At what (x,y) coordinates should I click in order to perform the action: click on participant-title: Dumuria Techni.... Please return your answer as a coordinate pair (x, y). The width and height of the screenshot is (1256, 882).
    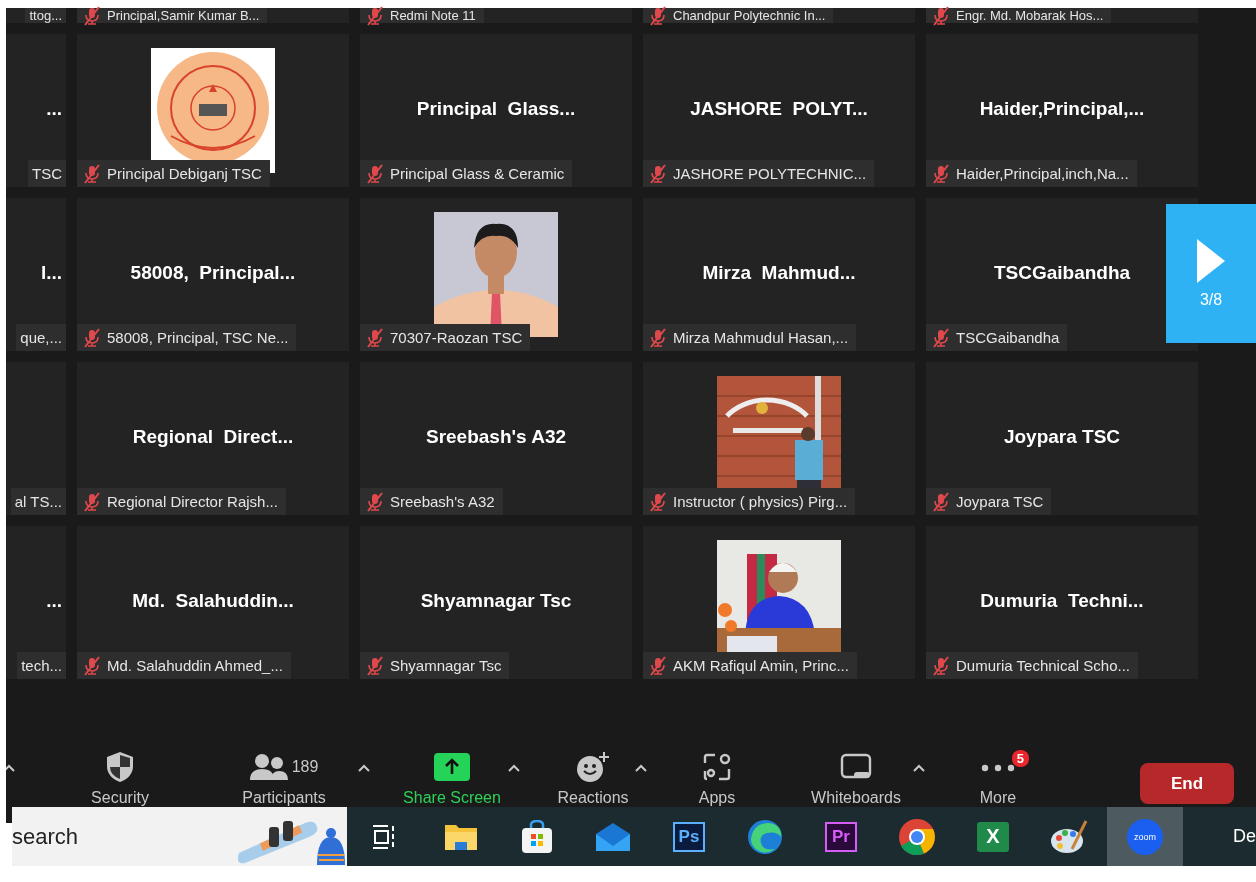
    Looking at the image, I should click on (1062, 601).